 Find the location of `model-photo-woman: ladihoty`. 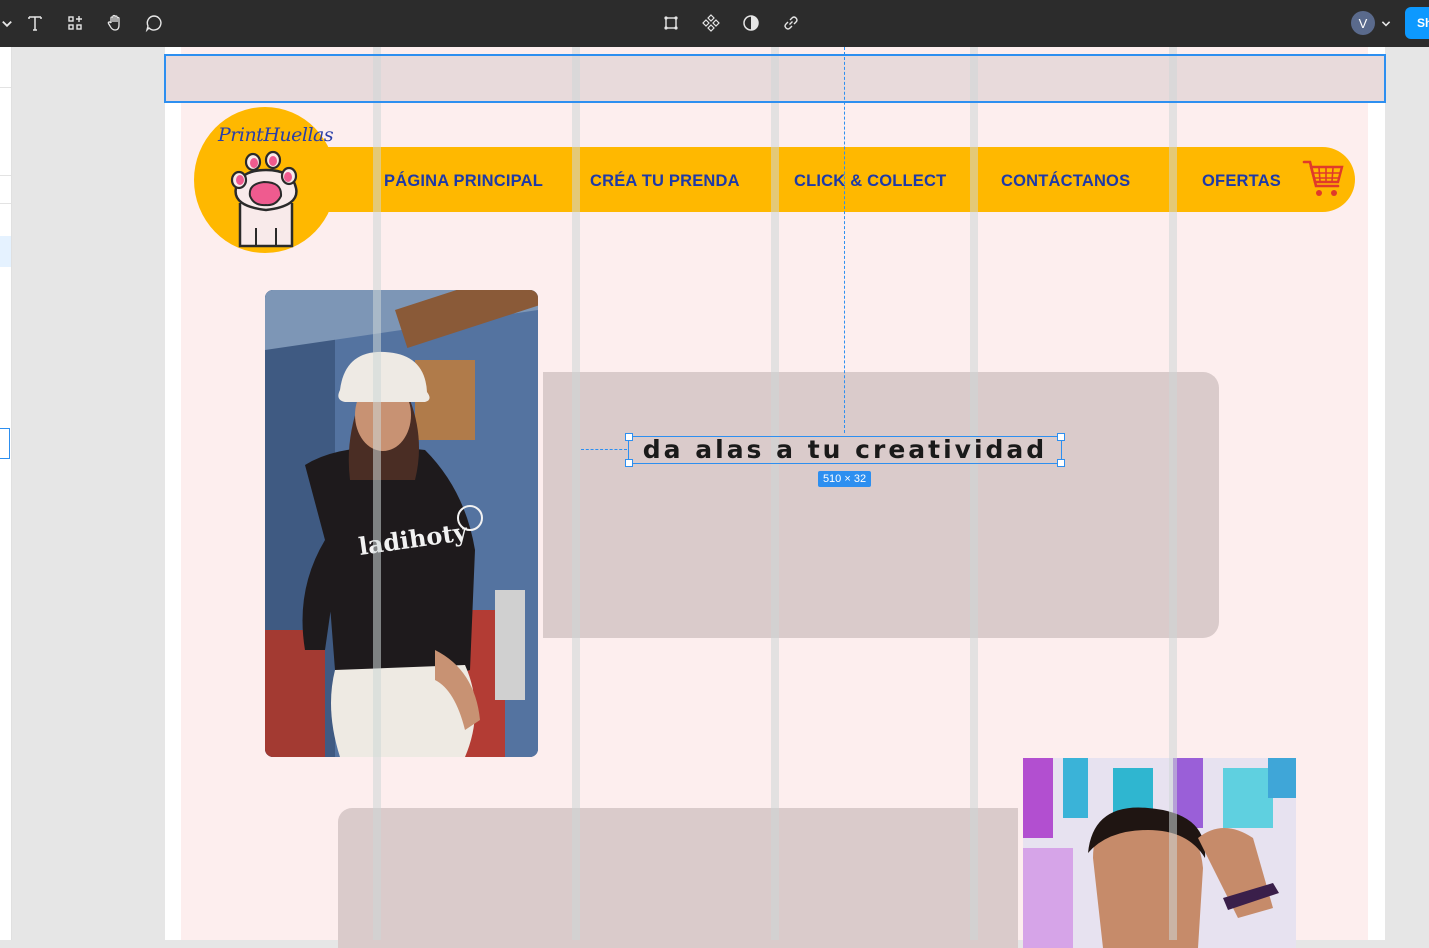

model-photo-woman: ladihoty is located at coordinates (401, 523).